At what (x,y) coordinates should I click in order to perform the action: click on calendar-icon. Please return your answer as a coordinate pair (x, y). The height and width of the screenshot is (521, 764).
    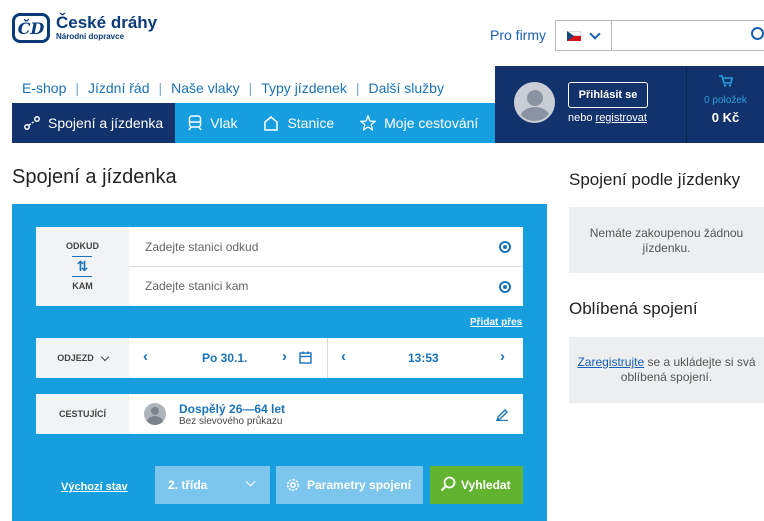
    Looking at the image, I should click on (305, 357).